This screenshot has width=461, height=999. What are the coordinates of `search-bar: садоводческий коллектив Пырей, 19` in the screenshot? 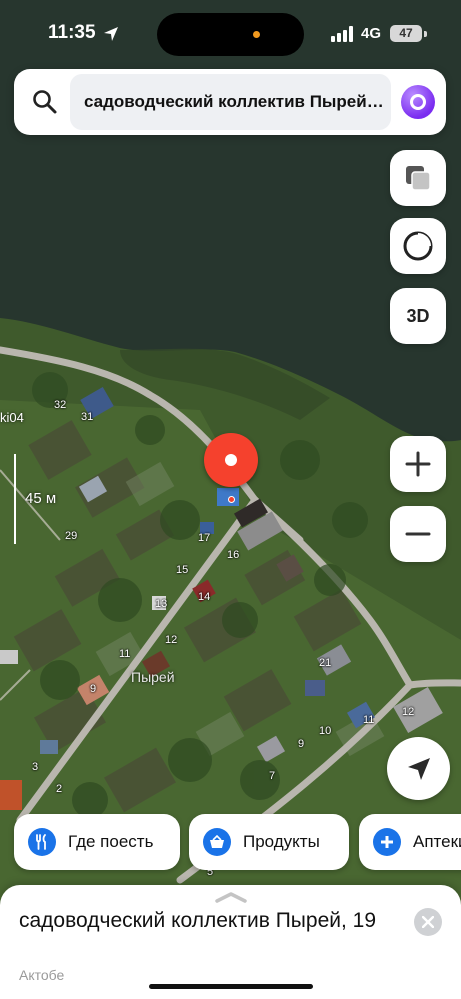 It's located at (230, 102).